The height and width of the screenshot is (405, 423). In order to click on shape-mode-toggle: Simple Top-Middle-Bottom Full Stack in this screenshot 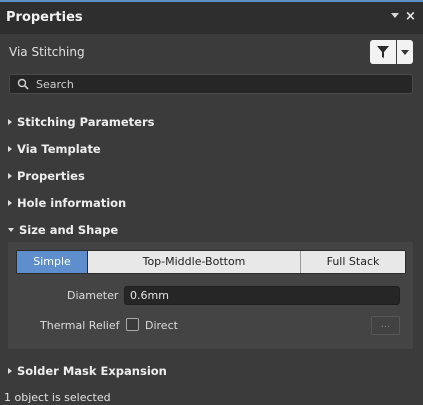, I will do `click(211, 262)`.